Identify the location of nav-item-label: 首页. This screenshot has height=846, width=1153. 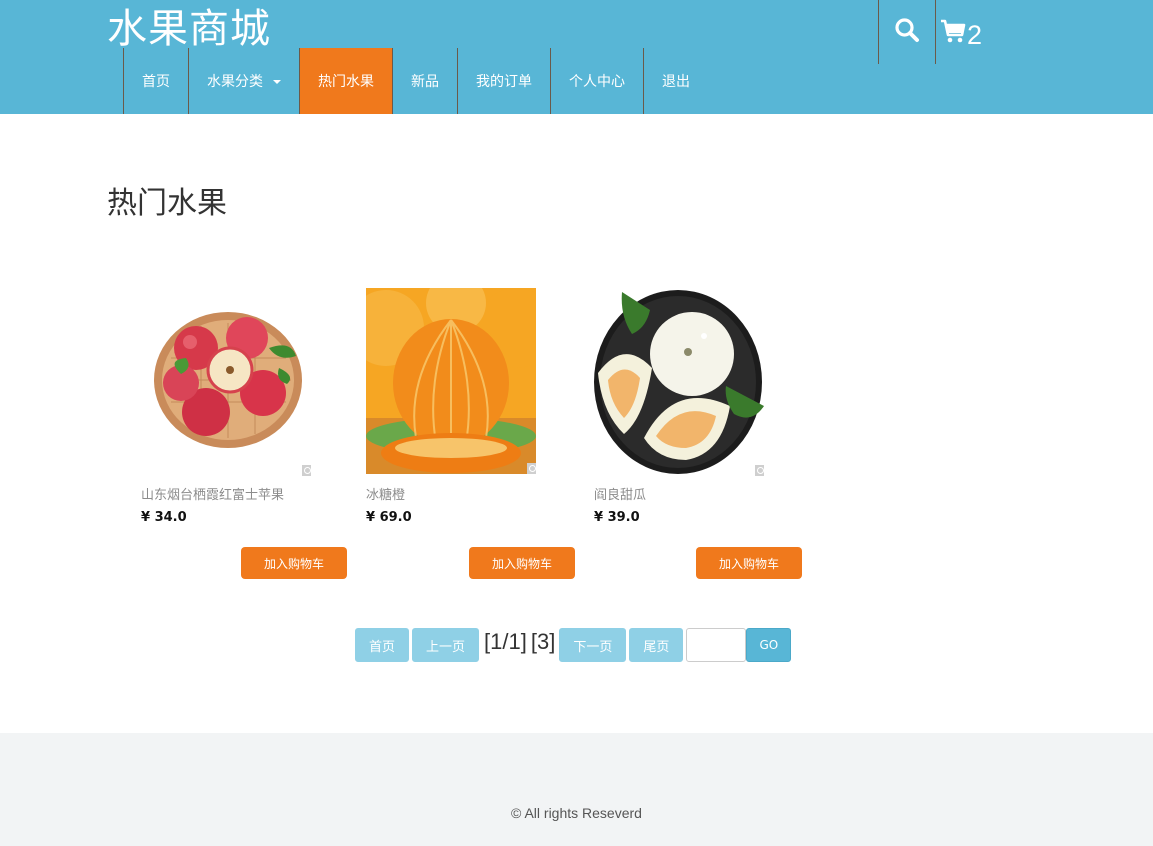
(156, 82).